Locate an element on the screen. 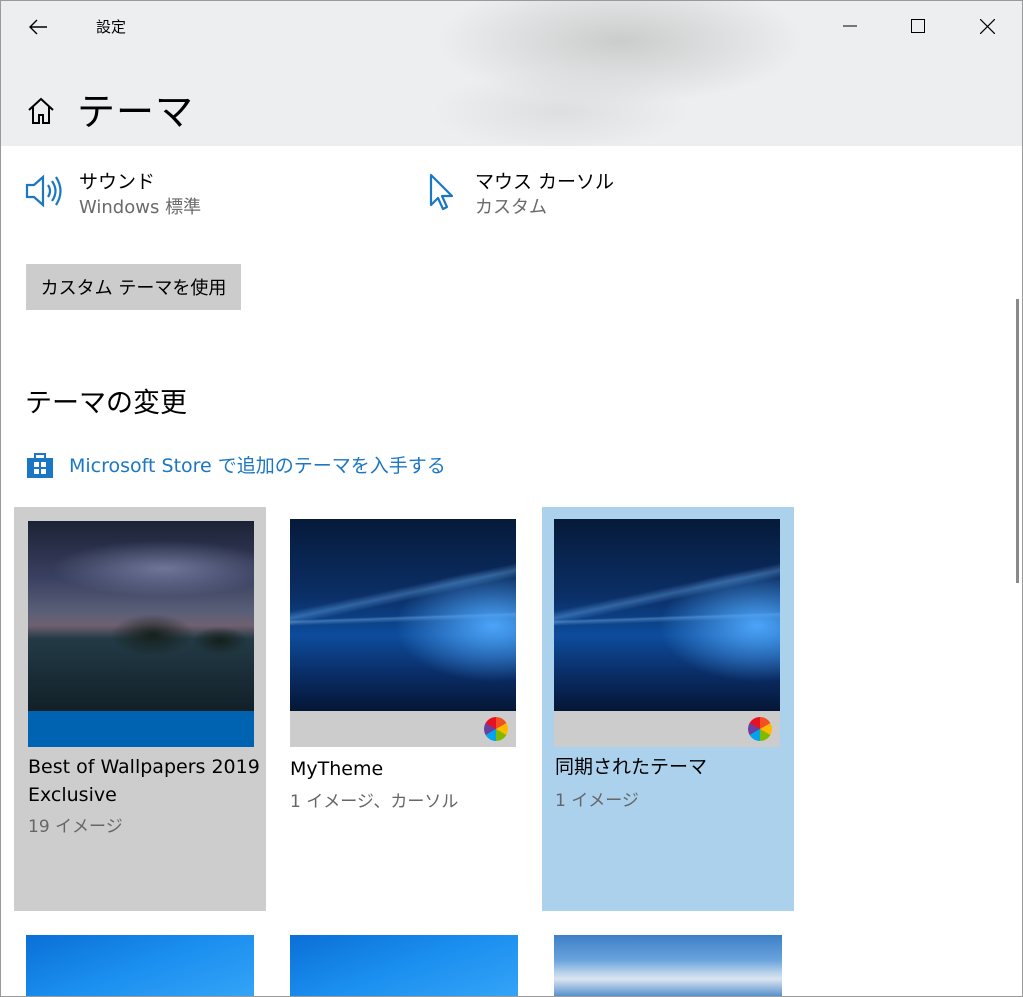 This screenshot has width=1023, height=997. theme-tile-synced-theme: 同期されたテーマ 1 イメージ is located at coordinates (668, 709).